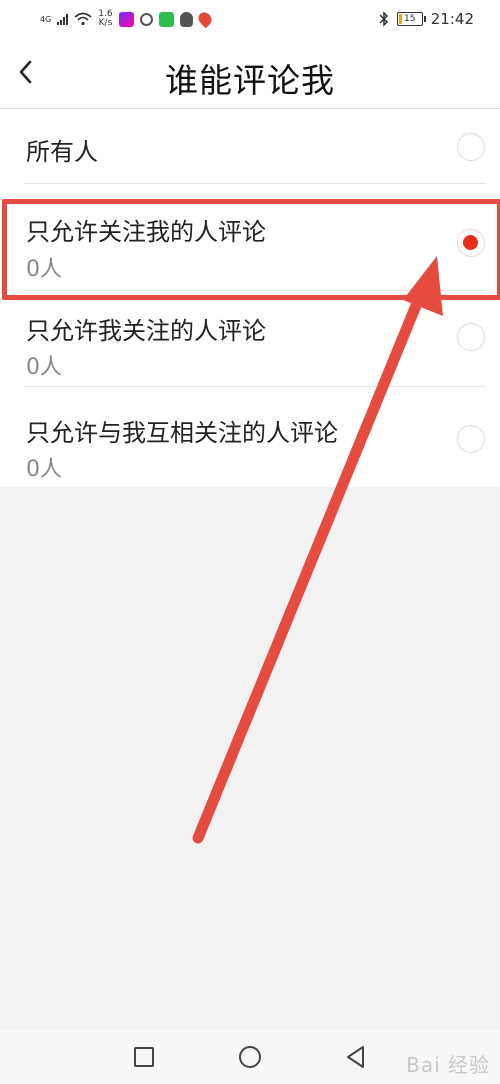  I want to click on location-app-icon, so click(204, 19).